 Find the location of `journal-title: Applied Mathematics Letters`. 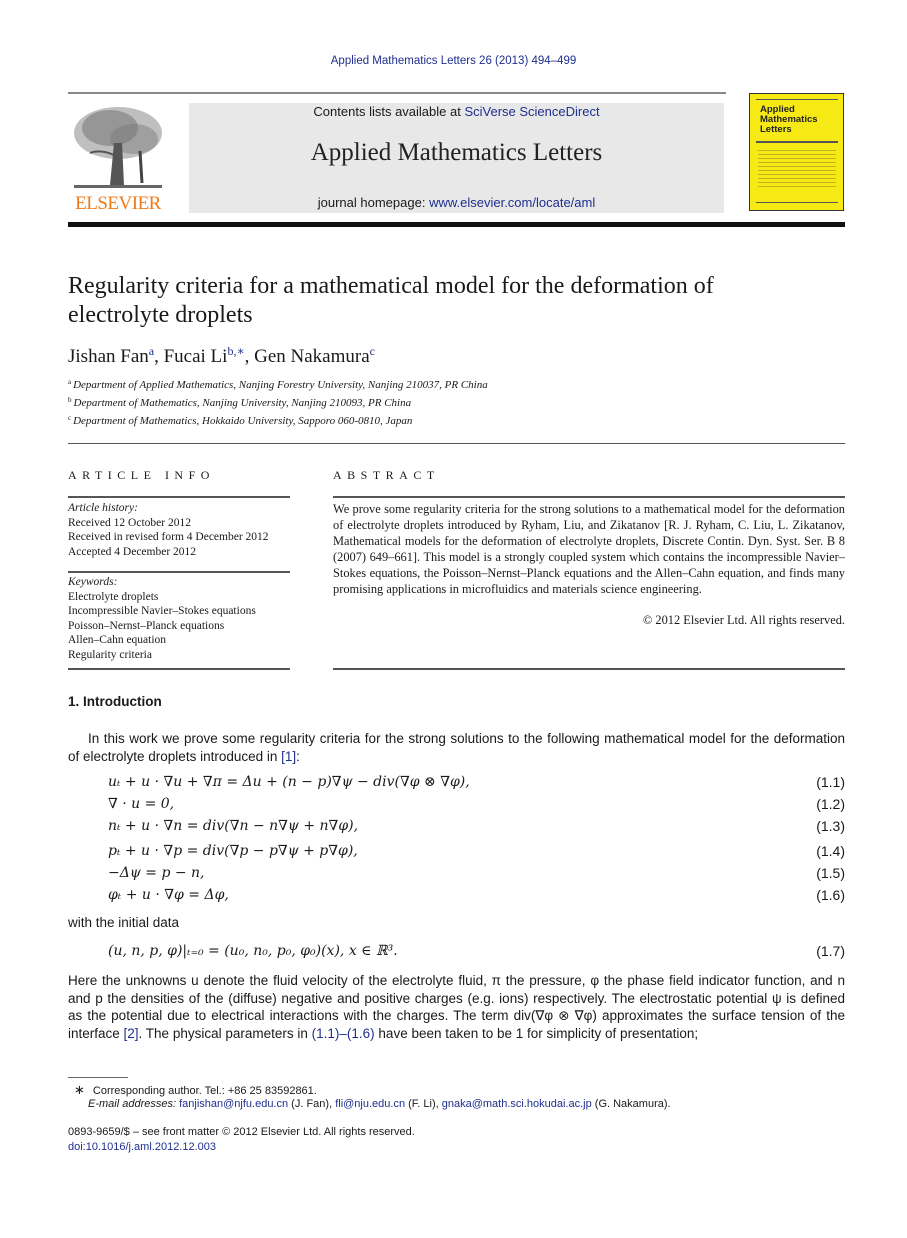

journal-title: Applied Mathematics Letters is located at coordinates (456, 152).